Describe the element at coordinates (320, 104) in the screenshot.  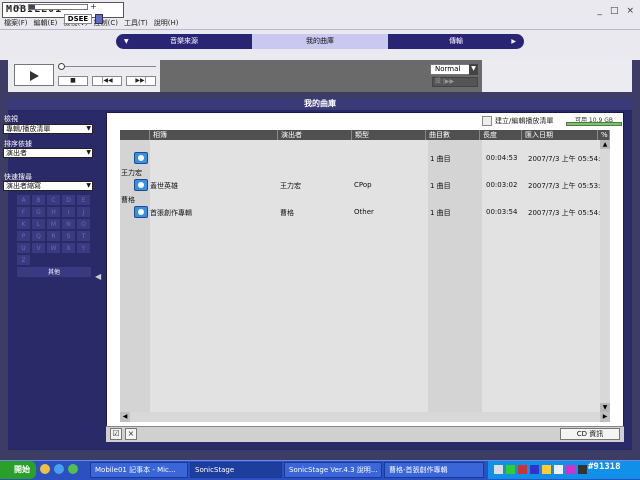
I see `library-header: 我的曲庫` at that location.